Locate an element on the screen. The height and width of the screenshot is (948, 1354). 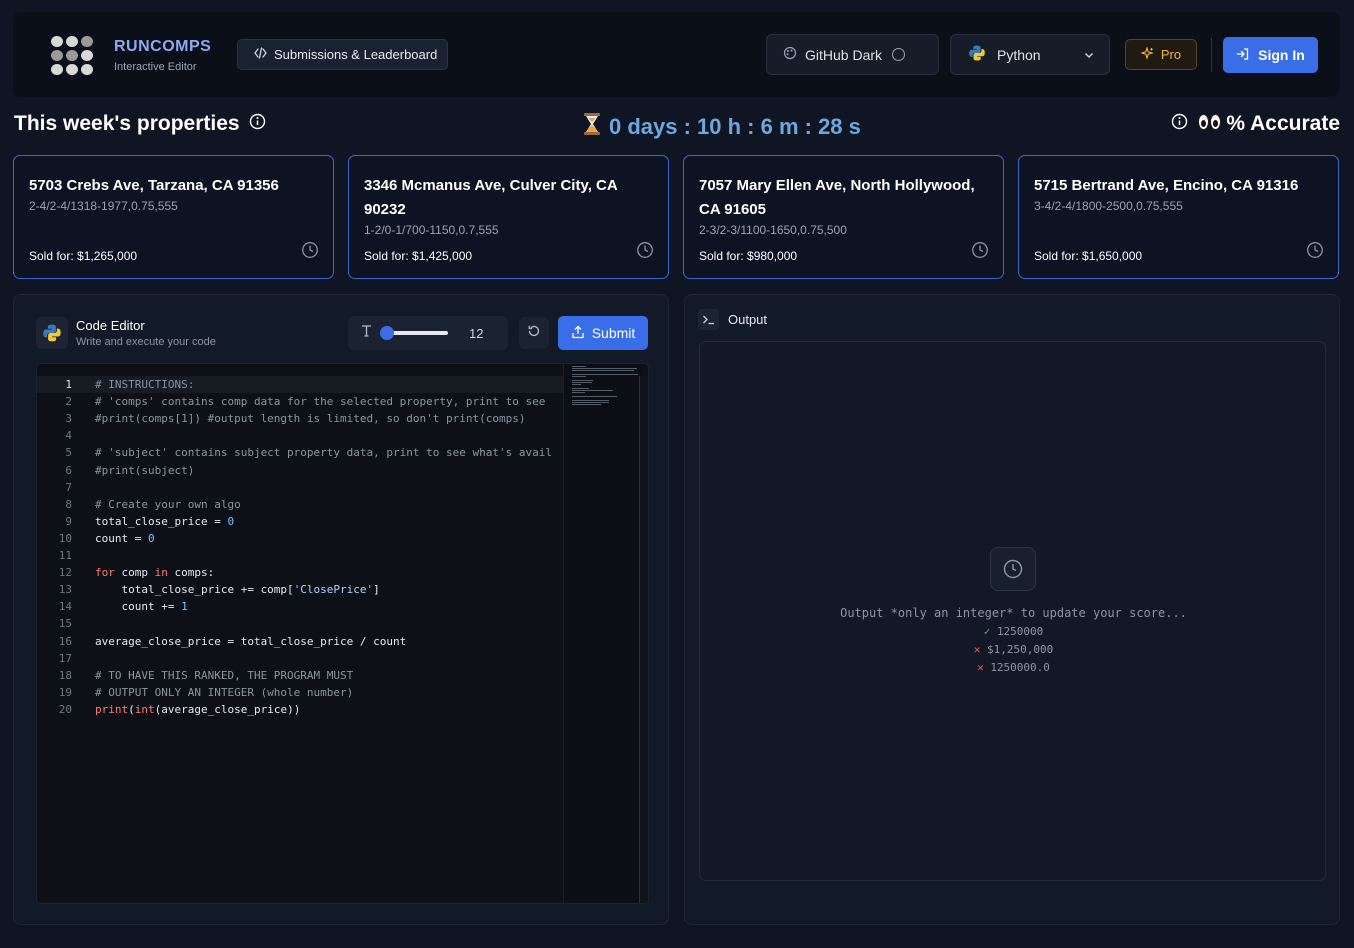
submit-label: Submit is located at coordinates (613, 333).